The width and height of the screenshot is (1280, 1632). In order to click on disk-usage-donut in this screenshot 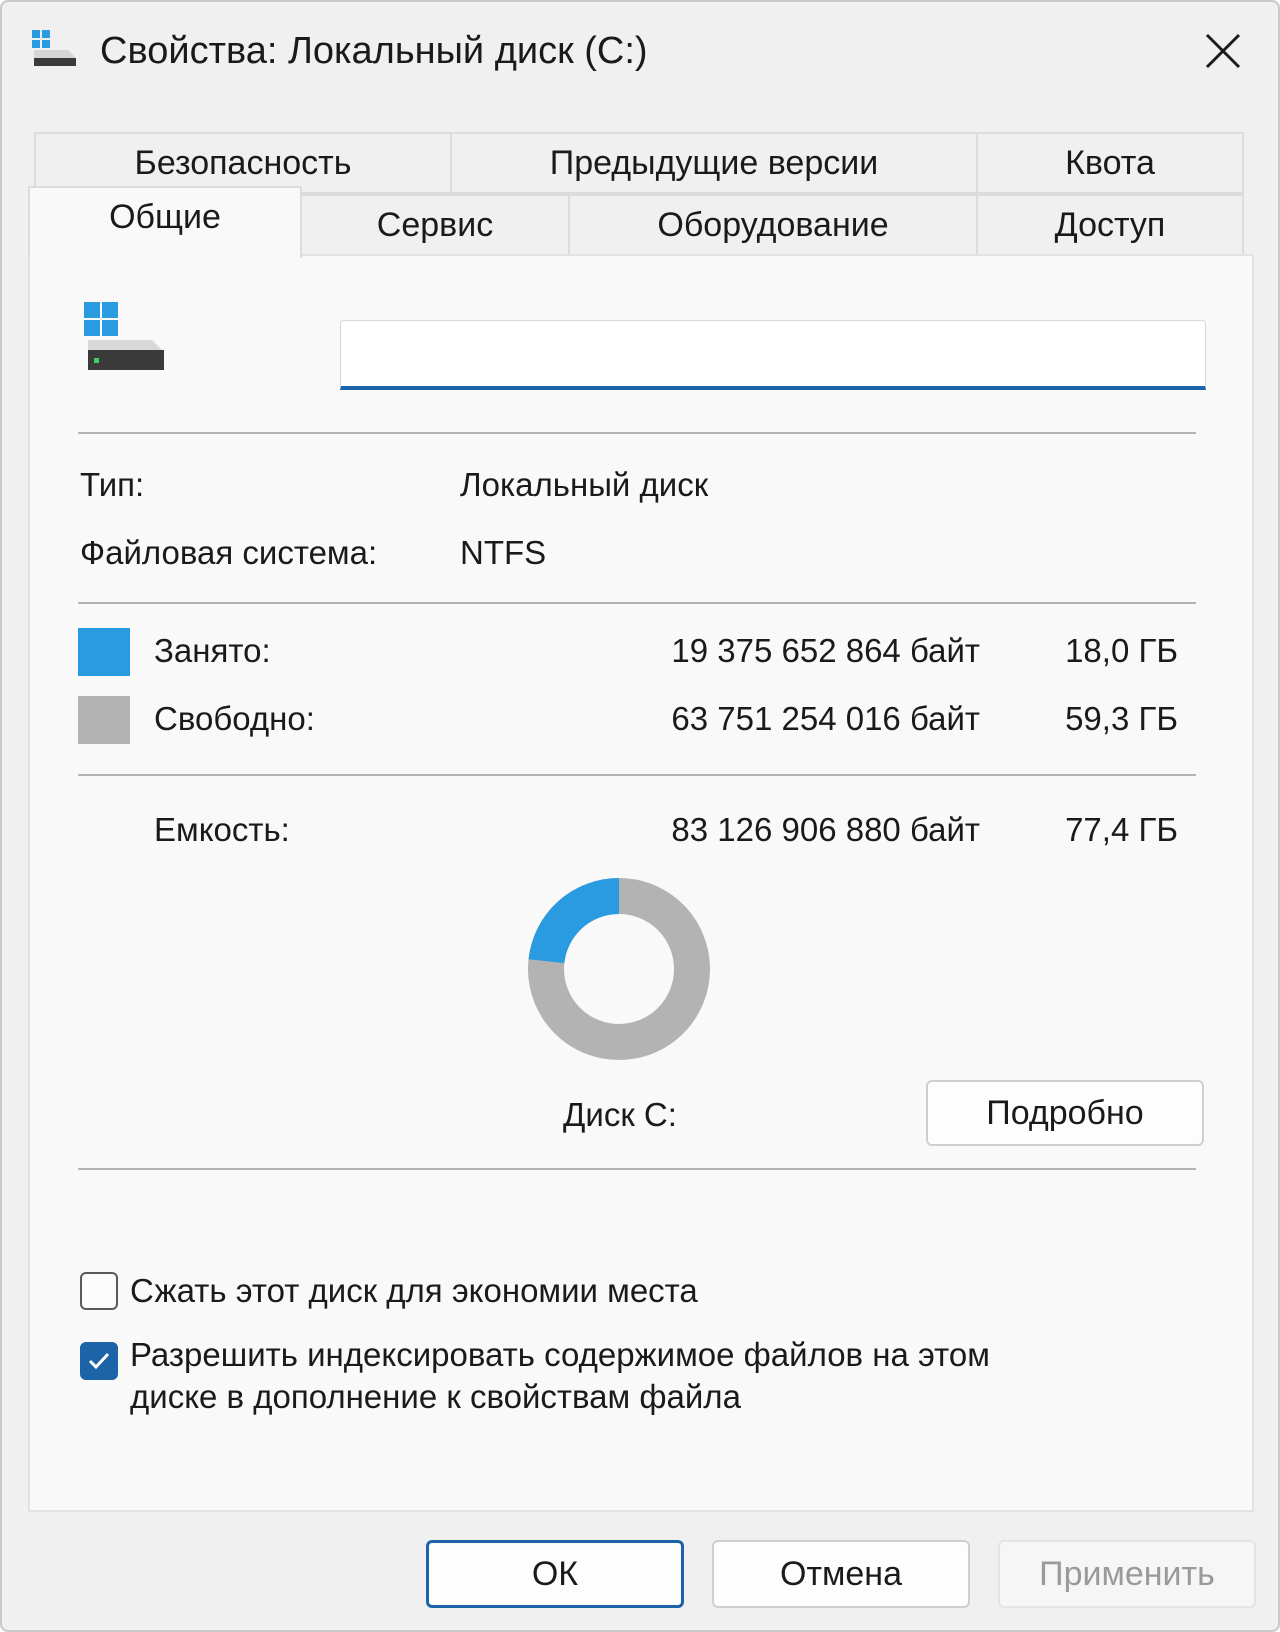, I will do `click(619, 969)`.